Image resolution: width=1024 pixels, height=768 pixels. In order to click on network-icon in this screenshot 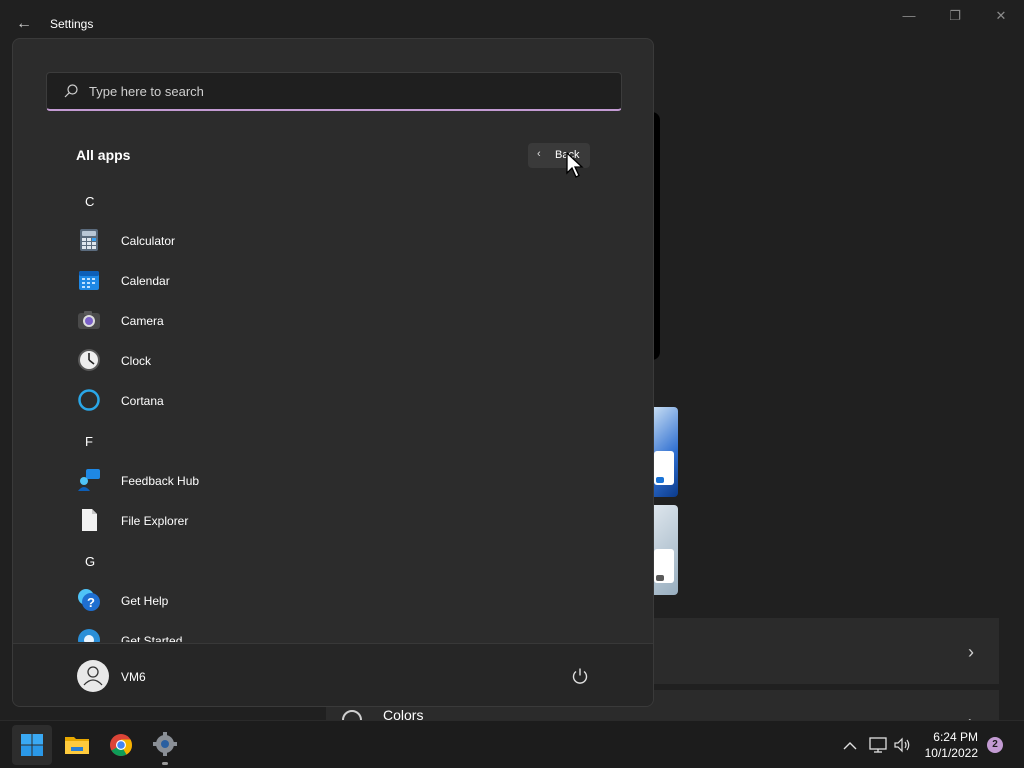, I will do `click(878, 745)`.